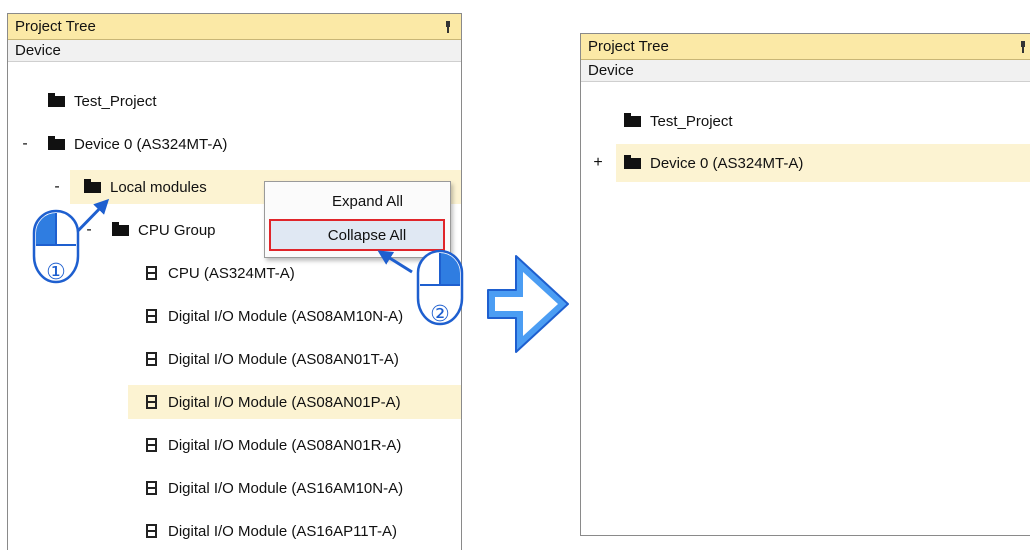 Image resolution: width=1030 pixels, height=550 pixels. What do you see at coordinates (151, 402) in the screenshot?
I see `module-icon` at bounding box center [151, 402].